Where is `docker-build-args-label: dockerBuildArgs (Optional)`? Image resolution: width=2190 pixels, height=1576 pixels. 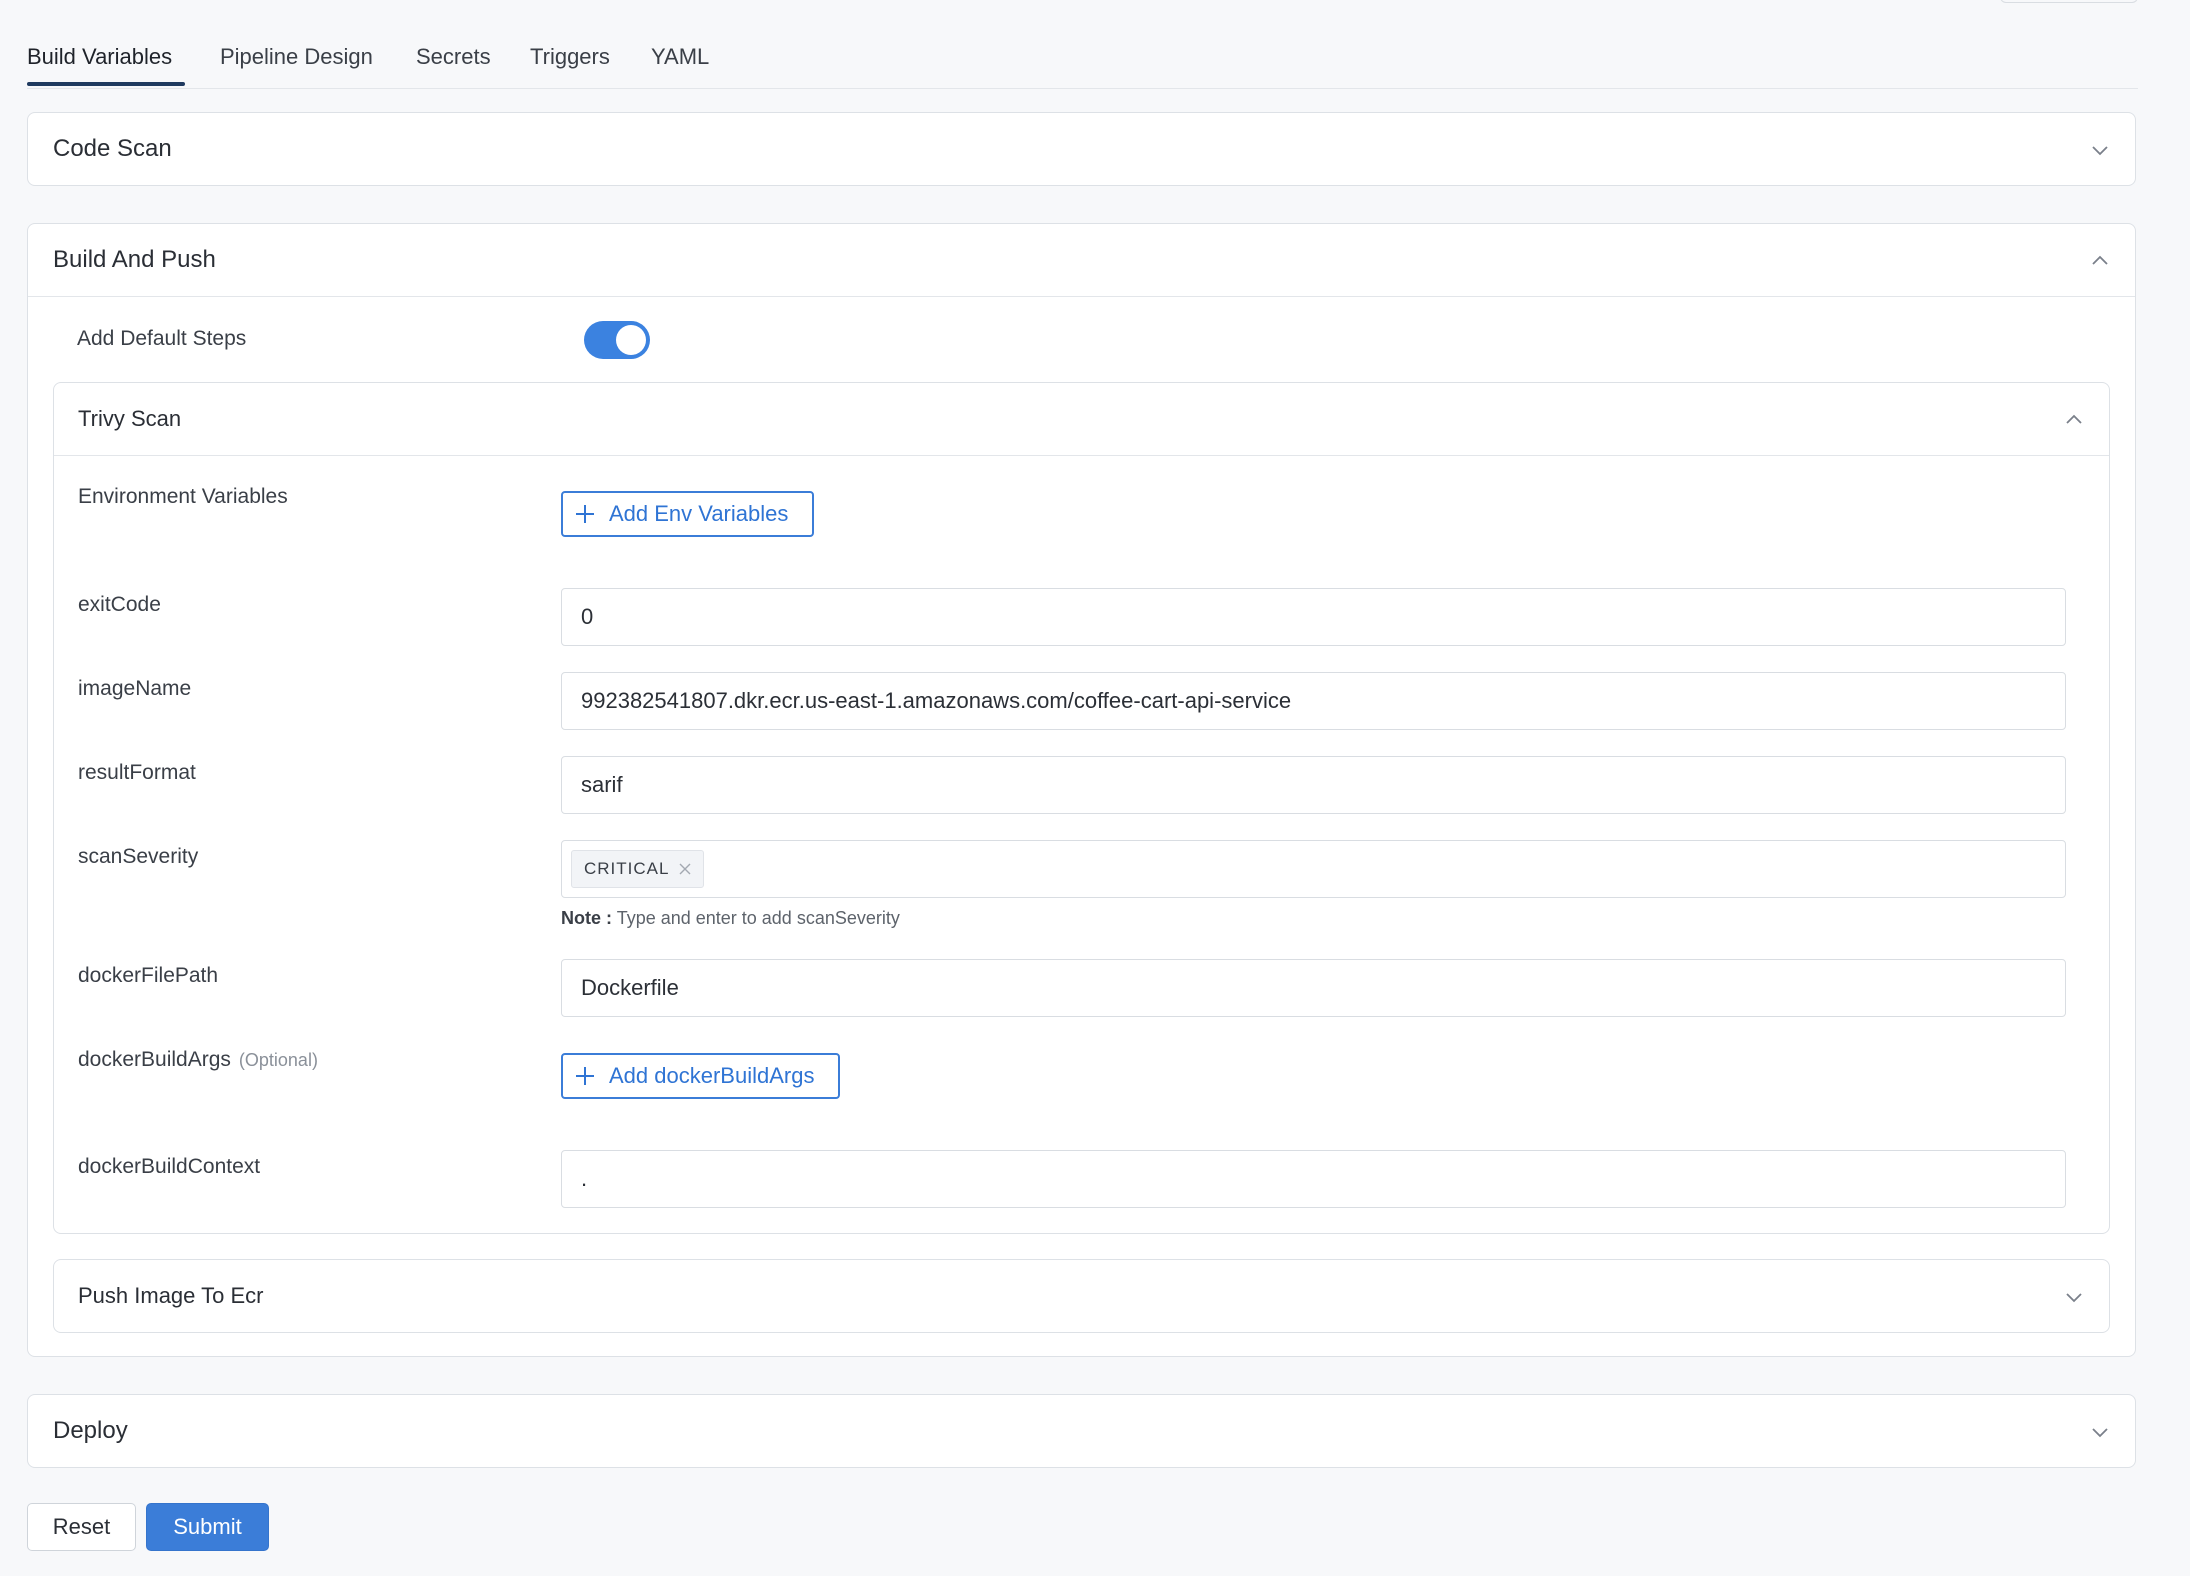 docker-build-args-label: dockerBuildArgs (Optional) is located at coordinates (198, 1060).